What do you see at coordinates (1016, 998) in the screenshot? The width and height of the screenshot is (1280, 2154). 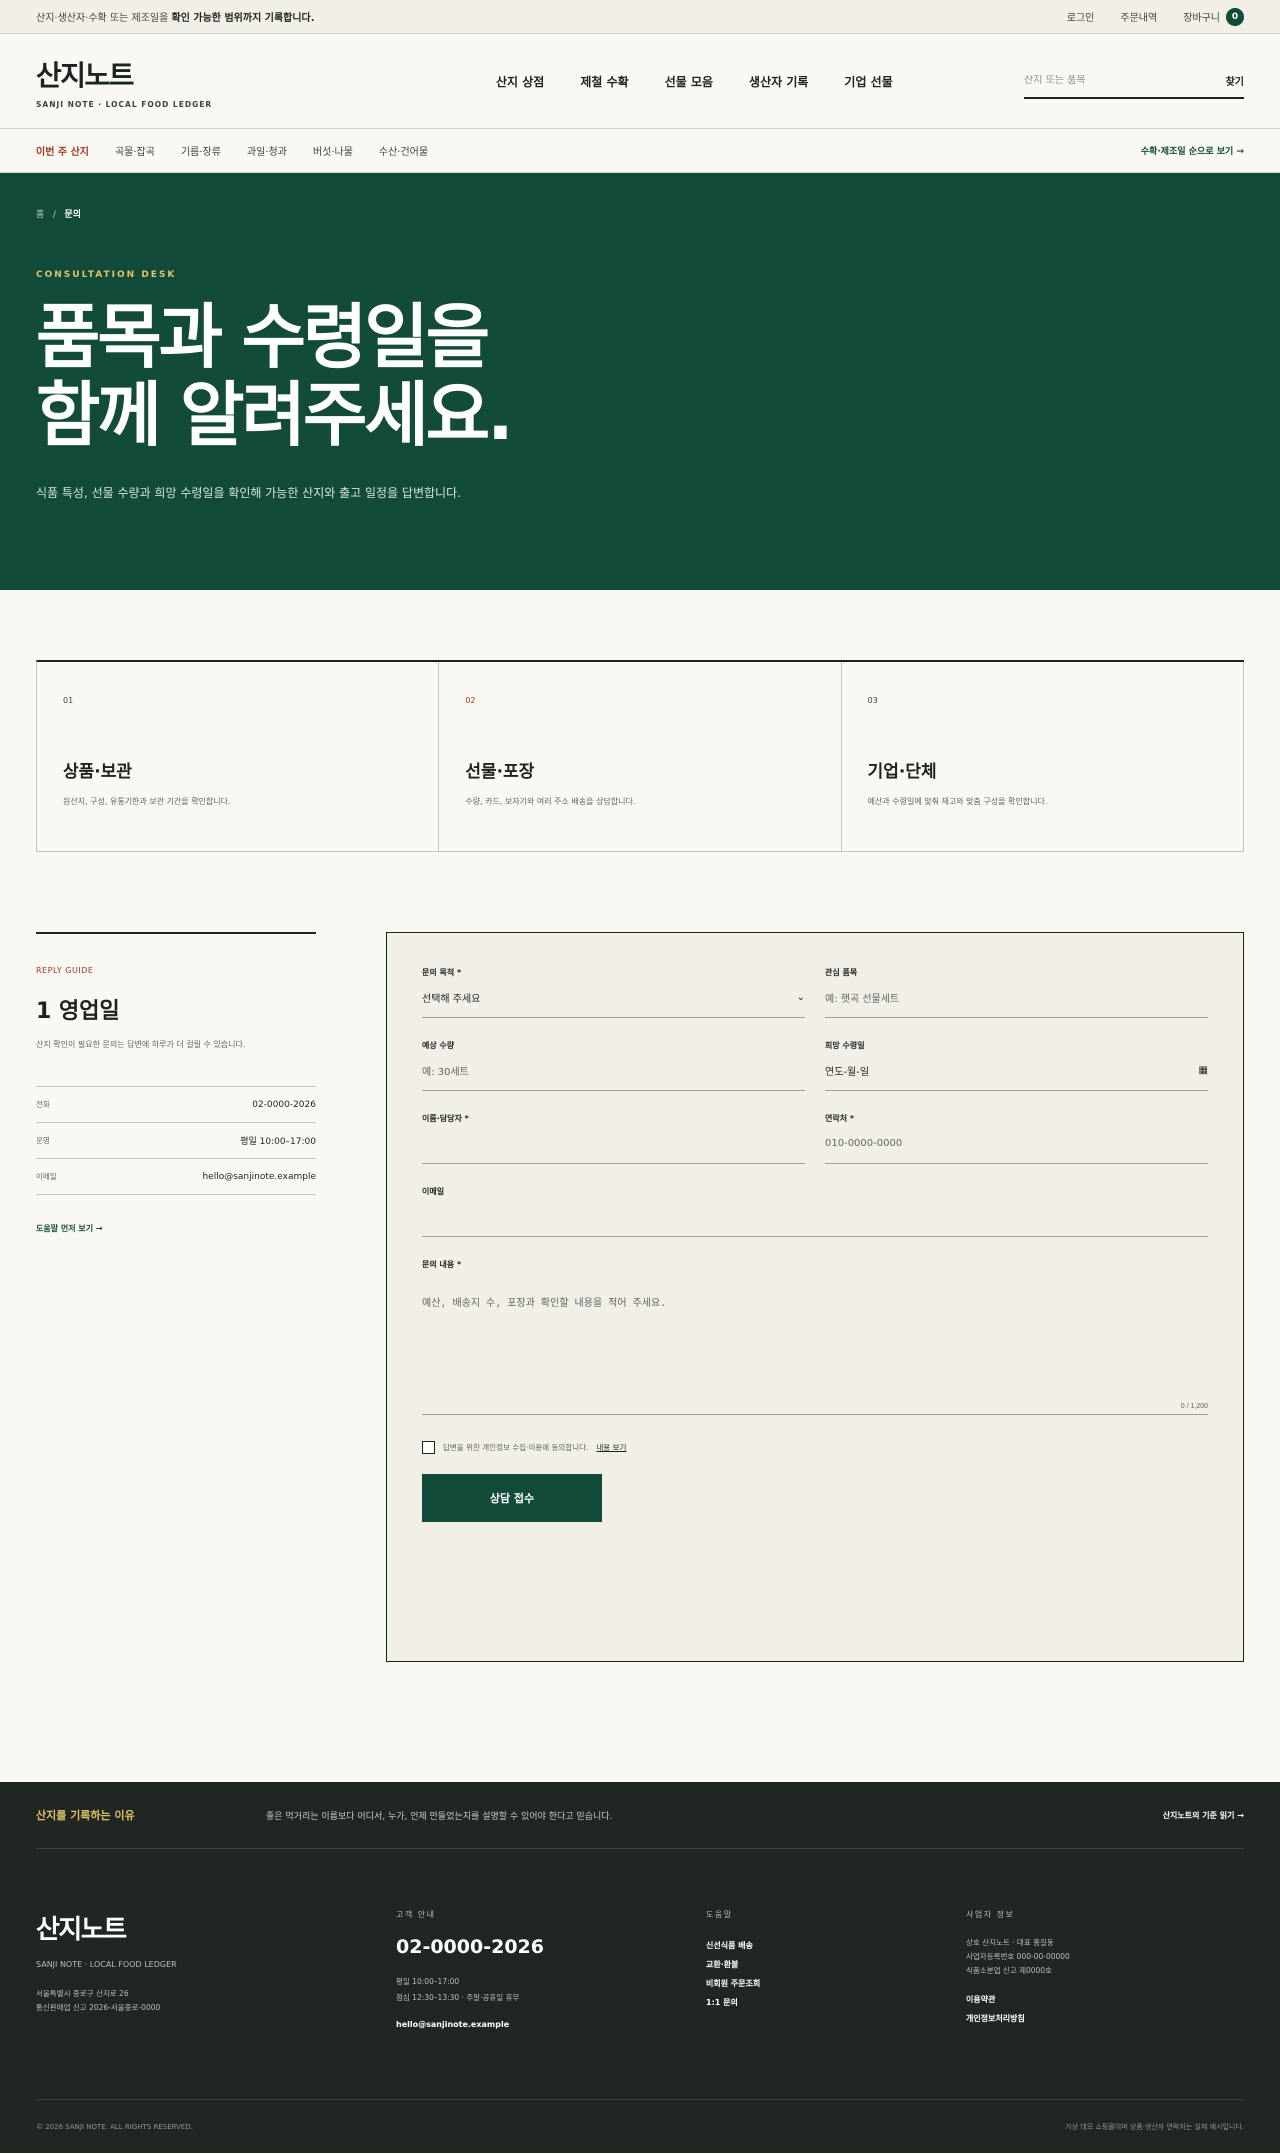 I see `item-input: 예: 햇곡 선물세트` at bounding box center [1016, 998].